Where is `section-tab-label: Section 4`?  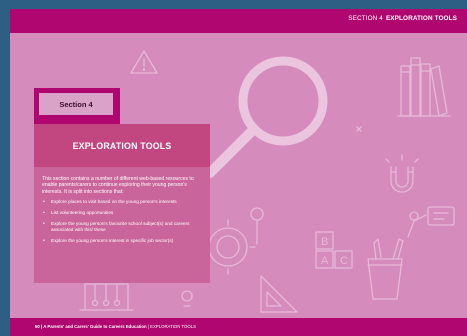 section-tab-label: Section 4 is located at coordinates (76, 104).